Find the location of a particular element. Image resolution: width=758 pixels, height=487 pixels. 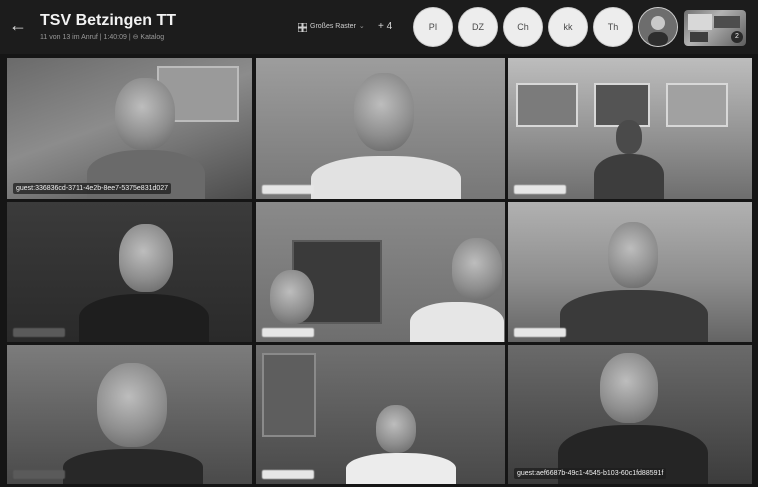

avatar-initials: Th is located at coordinates (613, 27).